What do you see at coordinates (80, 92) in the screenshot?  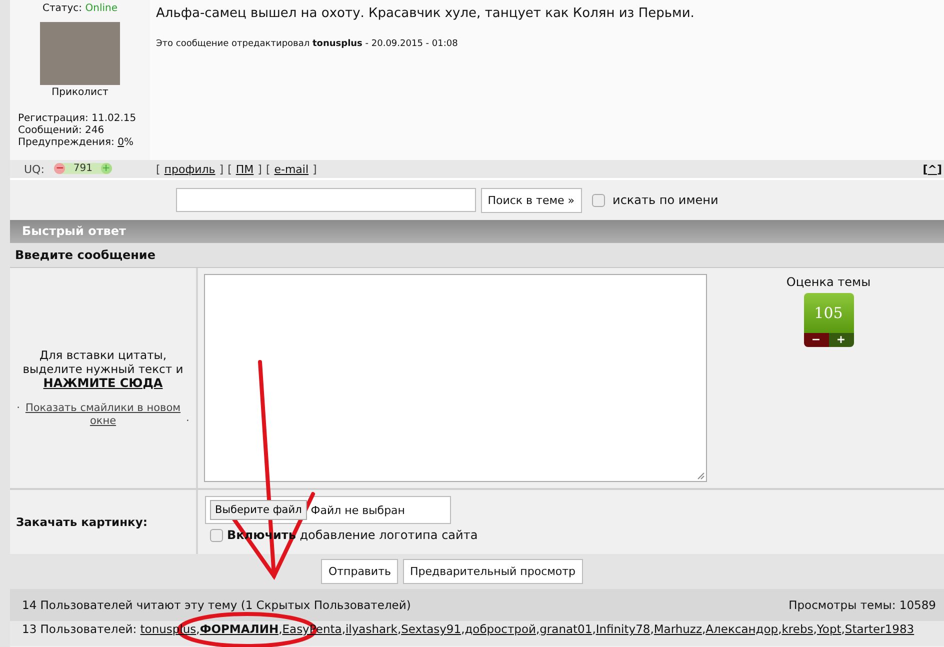 I see `user-title: Приколист` at bounding box center [80, 92].